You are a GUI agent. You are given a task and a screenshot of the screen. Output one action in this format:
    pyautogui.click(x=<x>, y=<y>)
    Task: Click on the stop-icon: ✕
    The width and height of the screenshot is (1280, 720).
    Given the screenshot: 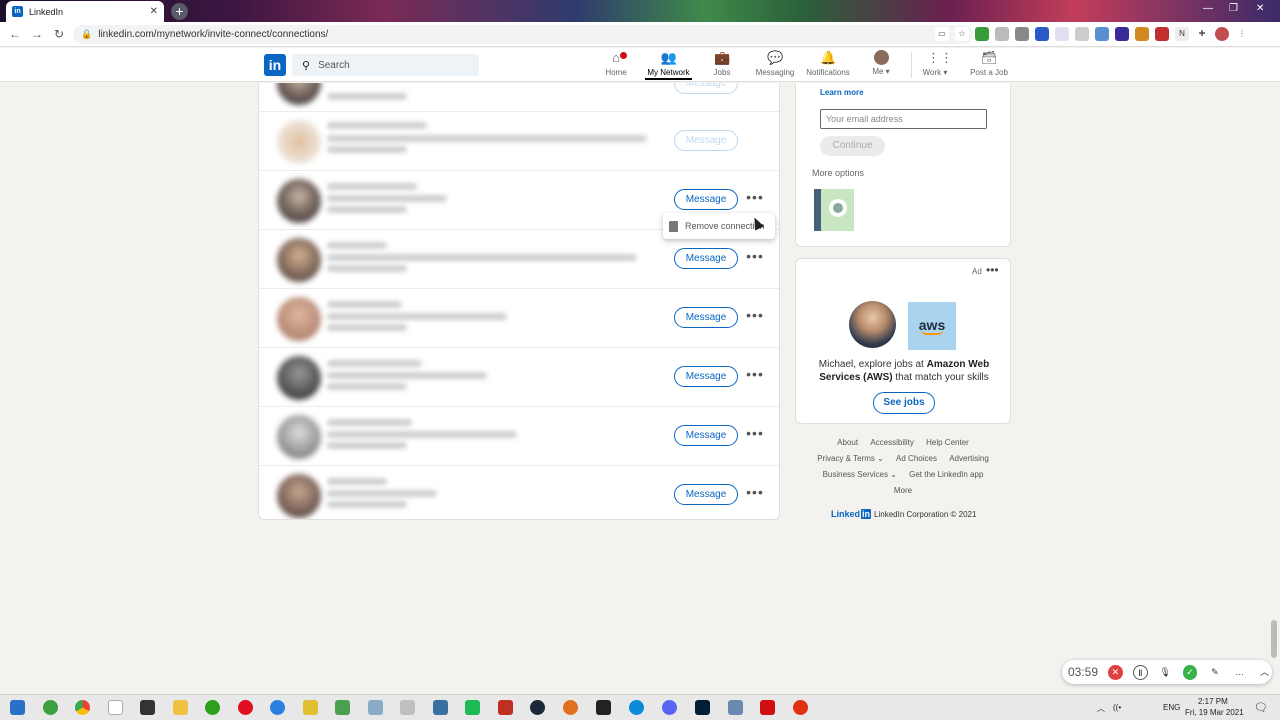 What is the action you would take?
    pyautogui.click(x=1115, y=672)
    